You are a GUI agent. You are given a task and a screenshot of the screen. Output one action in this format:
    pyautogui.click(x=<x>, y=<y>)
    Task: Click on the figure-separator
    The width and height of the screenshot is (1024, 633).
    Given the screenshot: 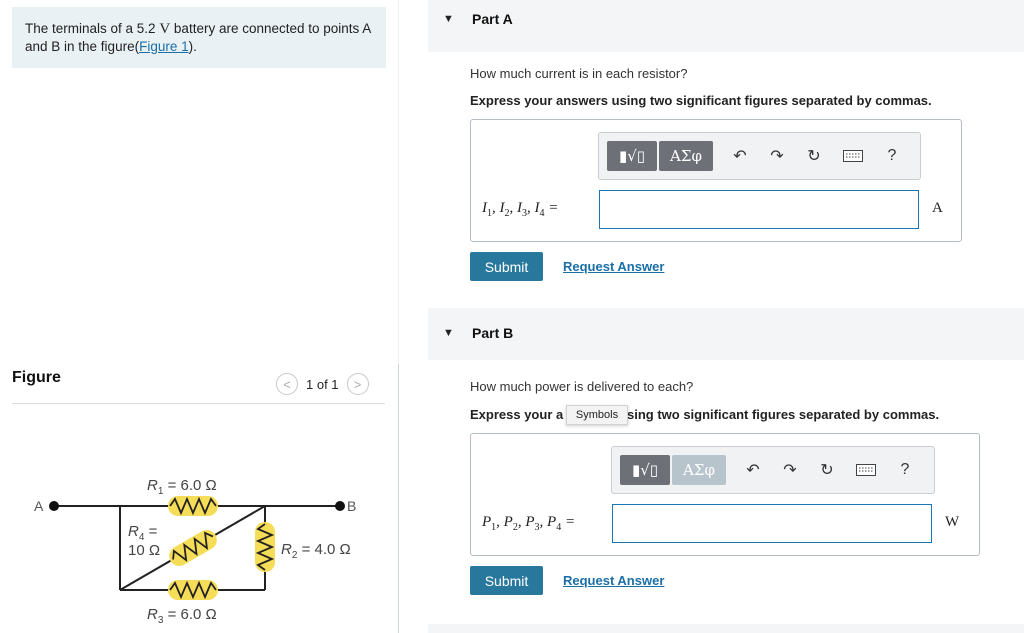 What is the action you would take?
    pyautogui.click(x=198, y=403)
    